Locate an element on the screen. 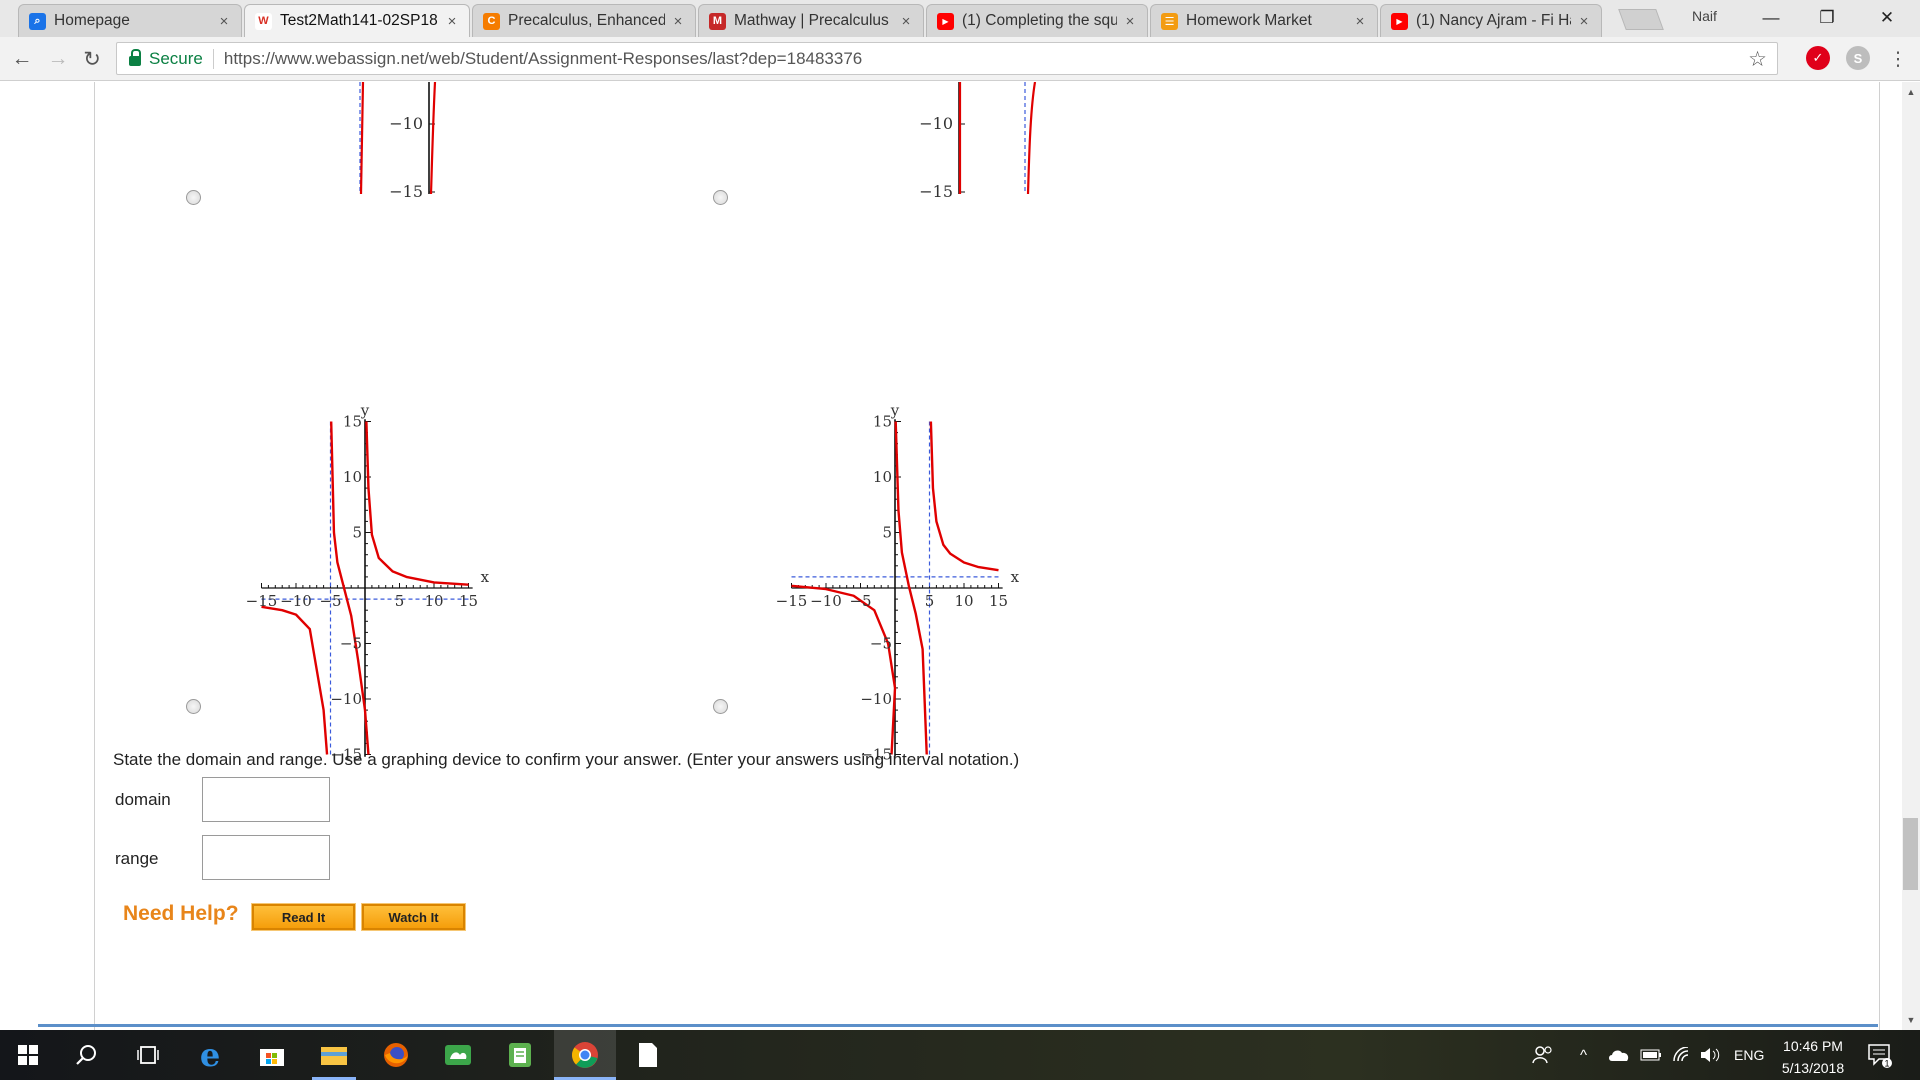  scrollbar-thumb is located at coordinates (1910, 854).